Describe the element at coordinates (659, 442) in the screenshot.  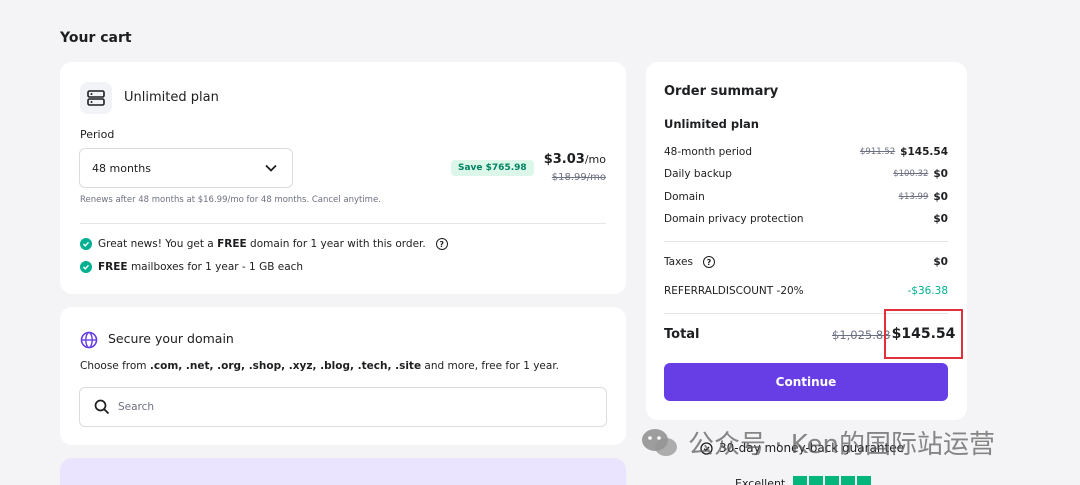
I see `wechat-icon` at that location.